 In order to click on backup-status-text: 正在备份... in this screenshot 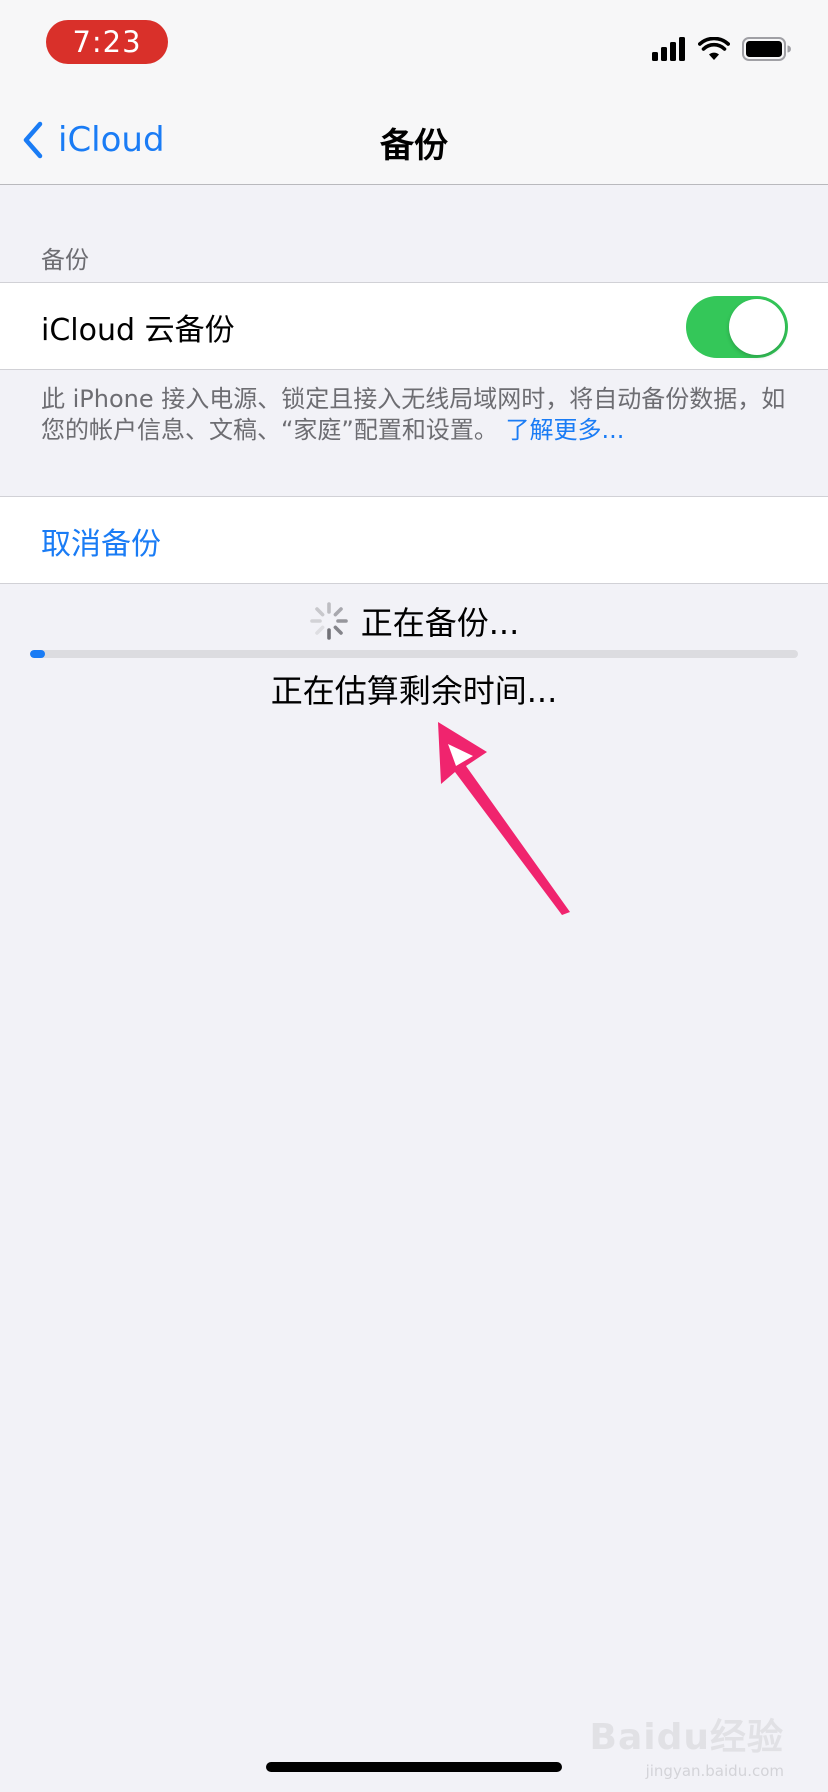, I will do `click(440, 623)`.